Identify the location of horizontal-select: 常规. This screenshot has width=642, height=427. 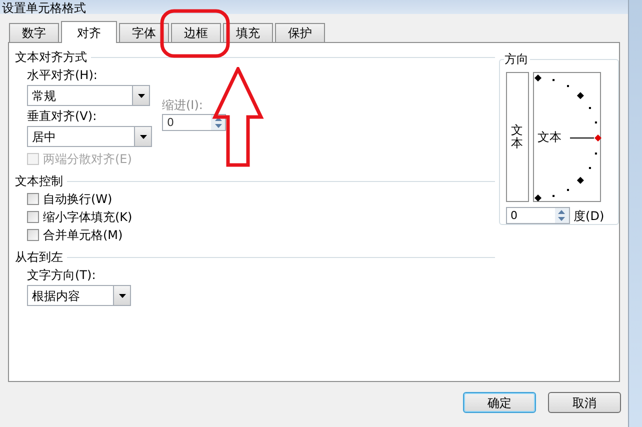
(88, 95).